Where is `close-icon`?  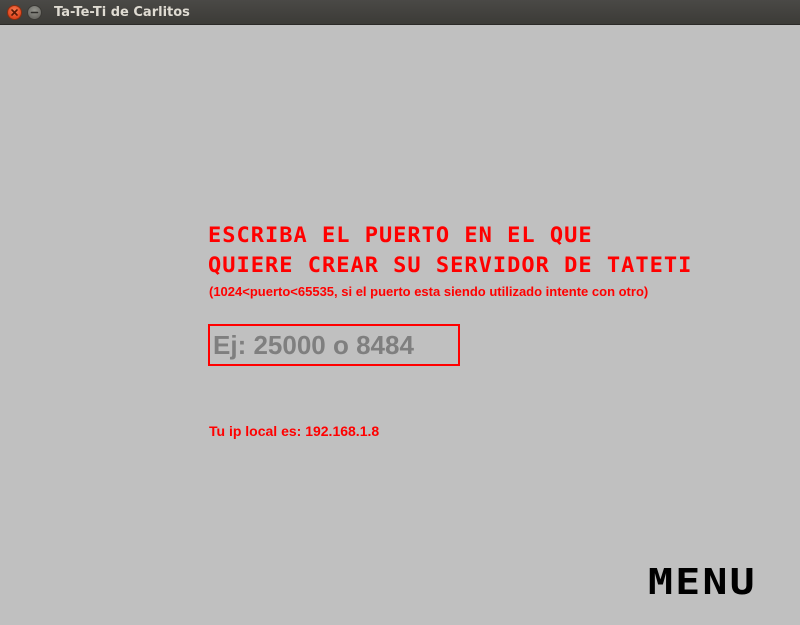 close-icon is located at coordinates (14, 12).